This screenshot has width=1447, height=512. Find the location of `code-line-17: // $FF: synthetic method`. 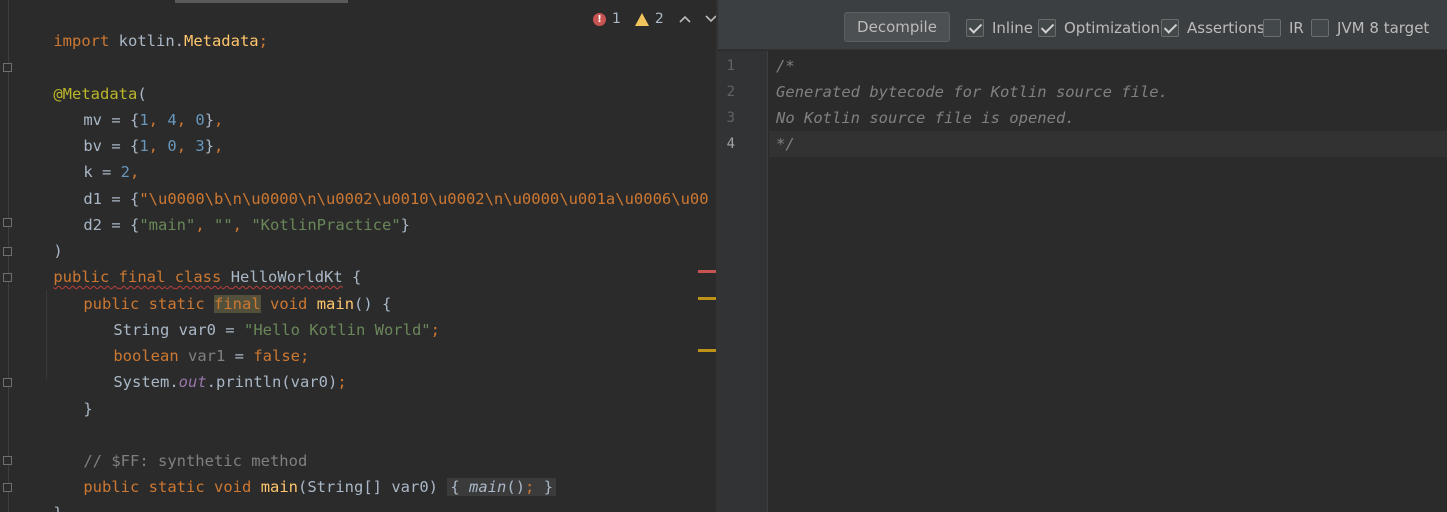

code-line-17: // $FF: synthetic method is located at coordinates (176, 446).